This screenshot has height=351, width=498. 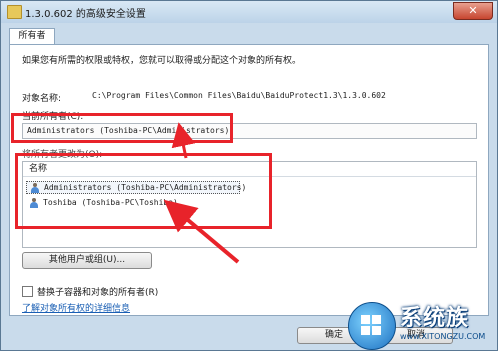 What do you see at coordinates (372, 326) in the screenshot?
I see `windows-logo-icon` at bounding box center [372, 326].